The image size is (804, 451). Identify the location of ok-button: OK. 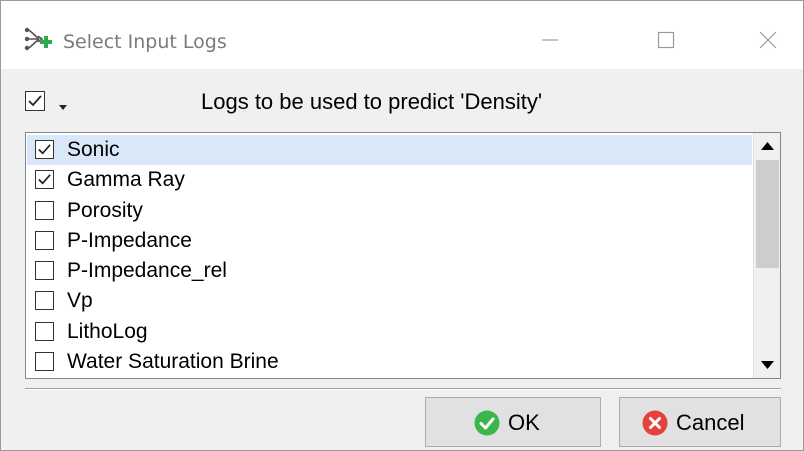
(513, 422).